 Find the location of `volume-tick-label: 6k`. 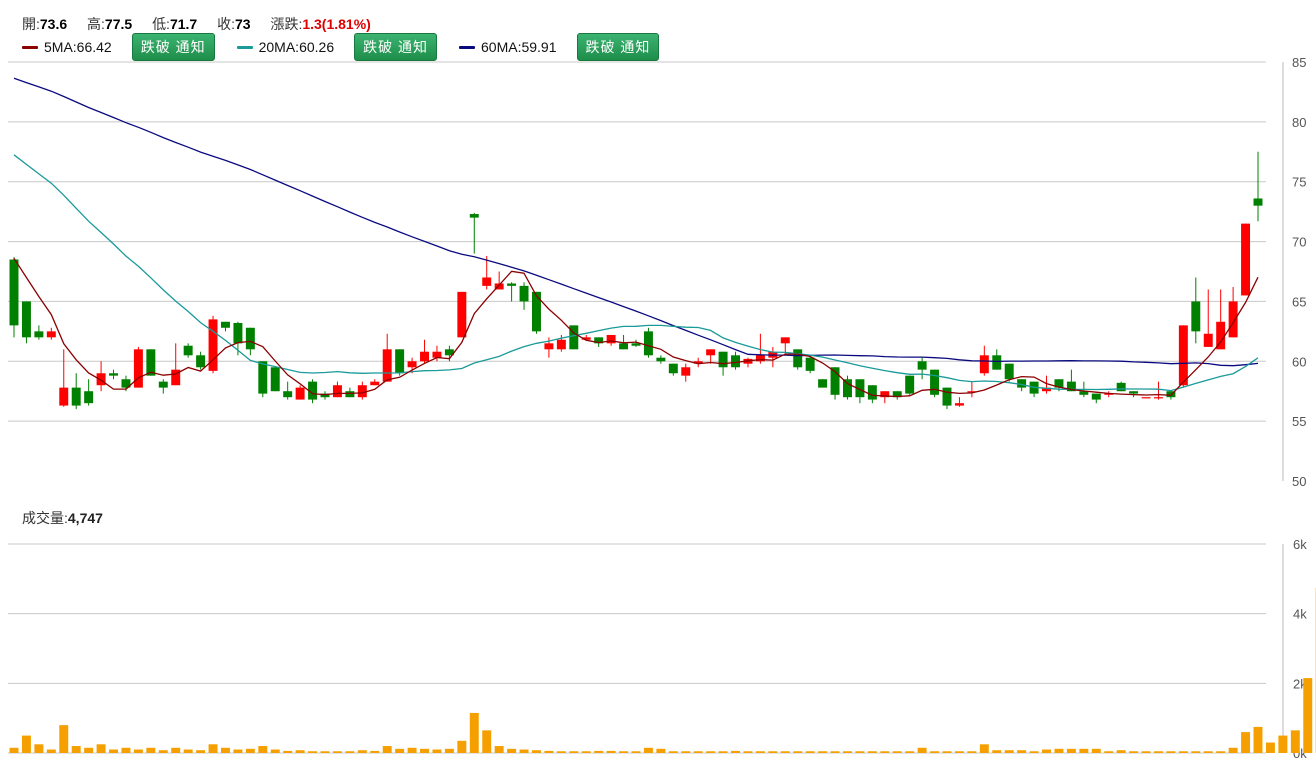

volume-tick-label: 6k is located at coordinates (1300, 544).